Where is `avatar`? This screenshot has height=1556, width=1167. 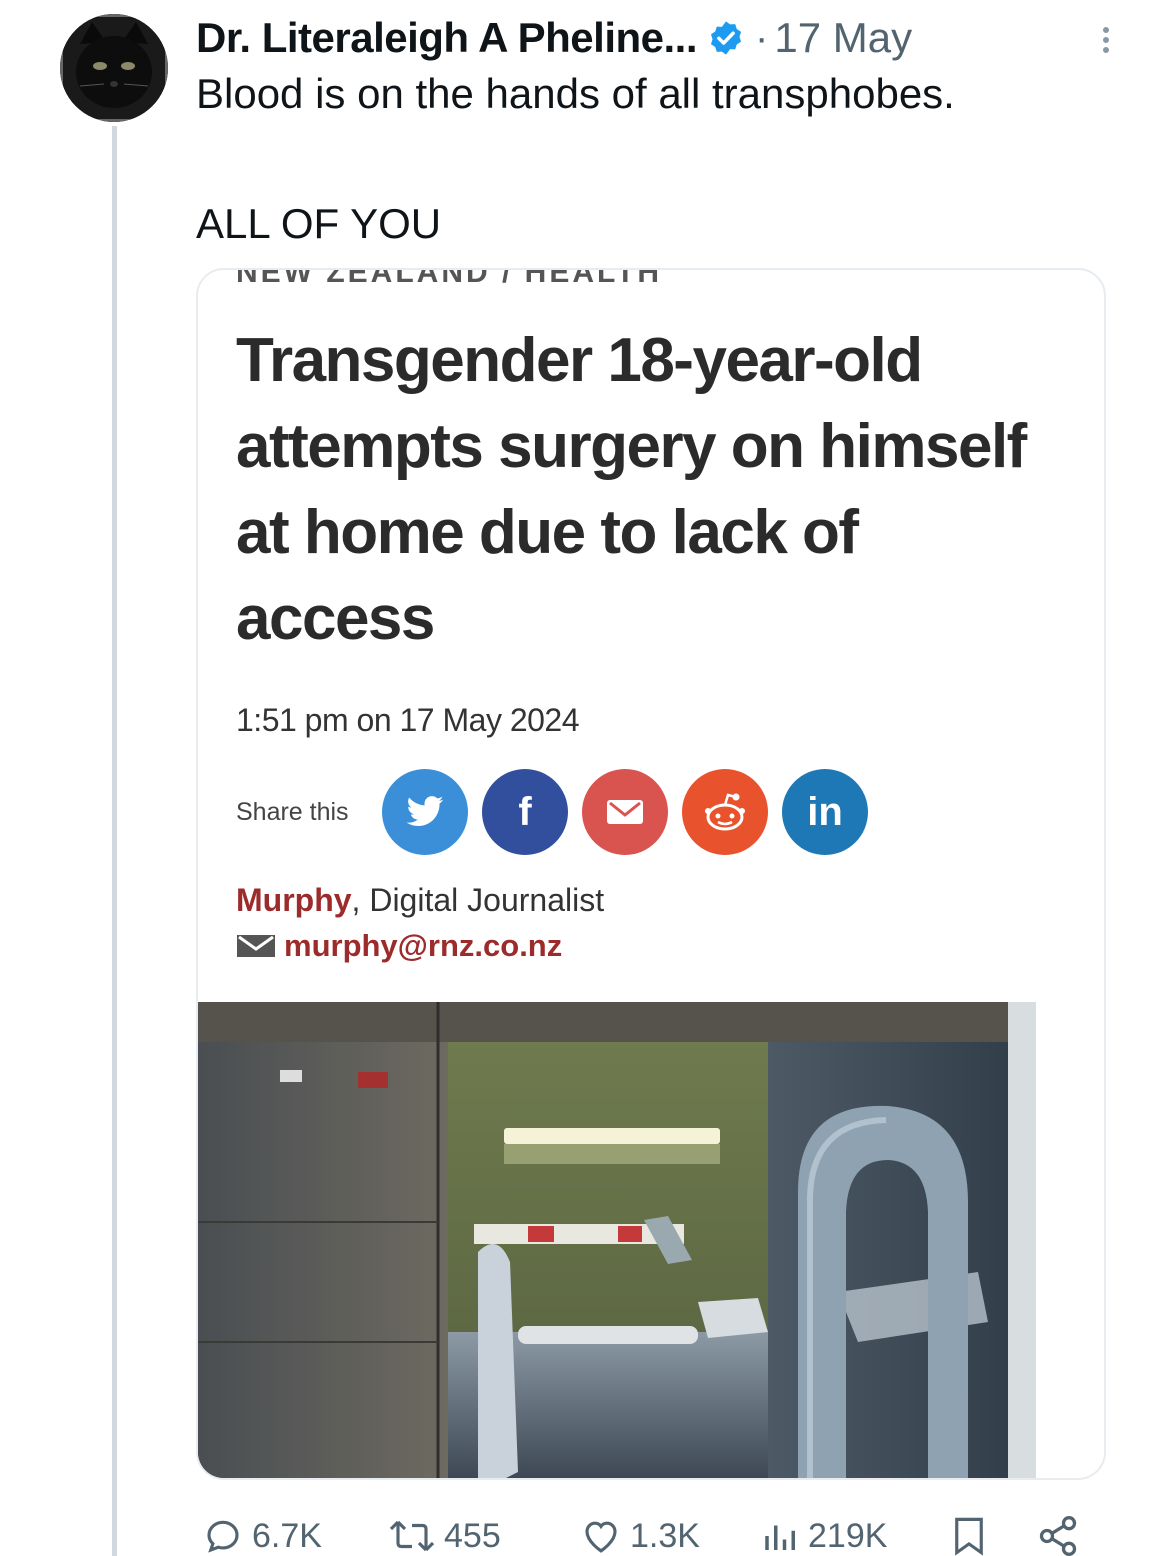 avatar is located at coordinates (114, 68).